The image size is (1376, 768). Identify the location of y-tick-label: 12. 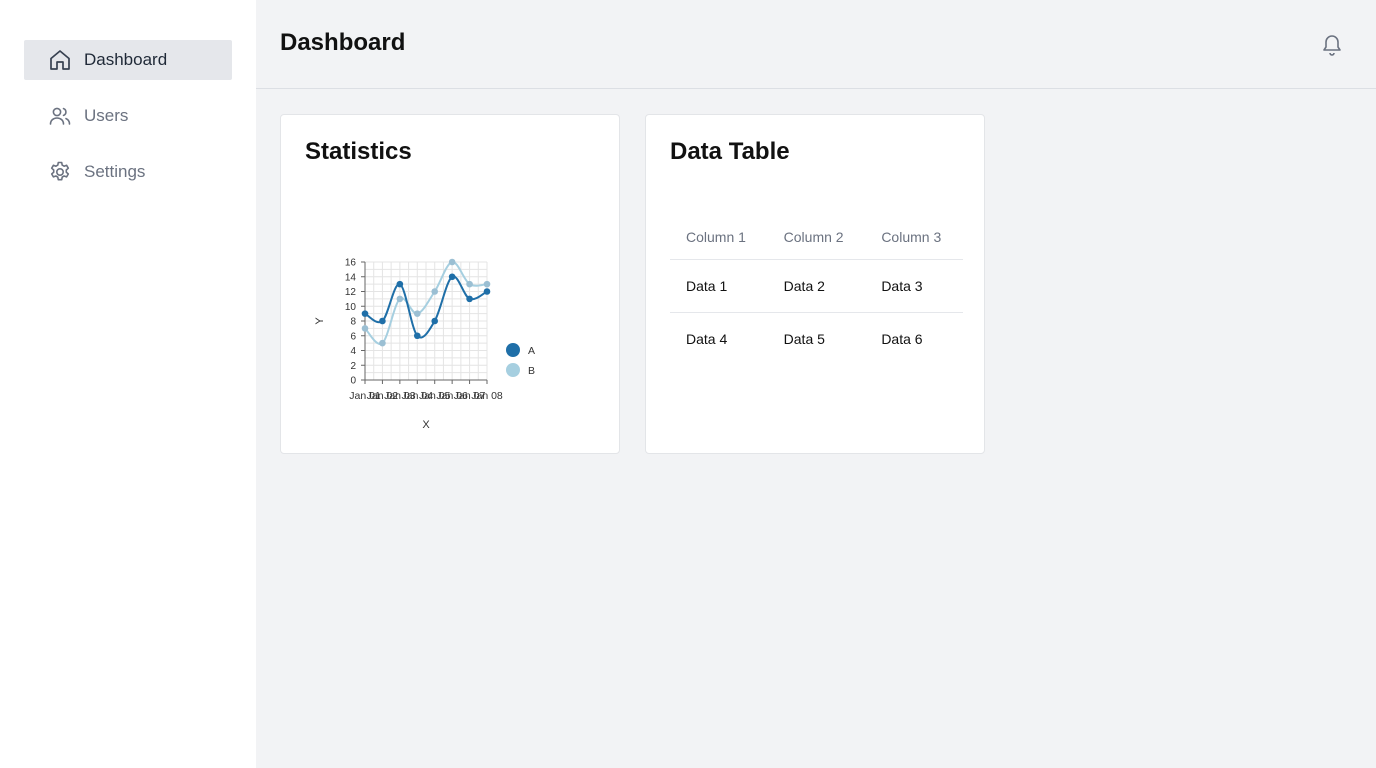
(351, 292).